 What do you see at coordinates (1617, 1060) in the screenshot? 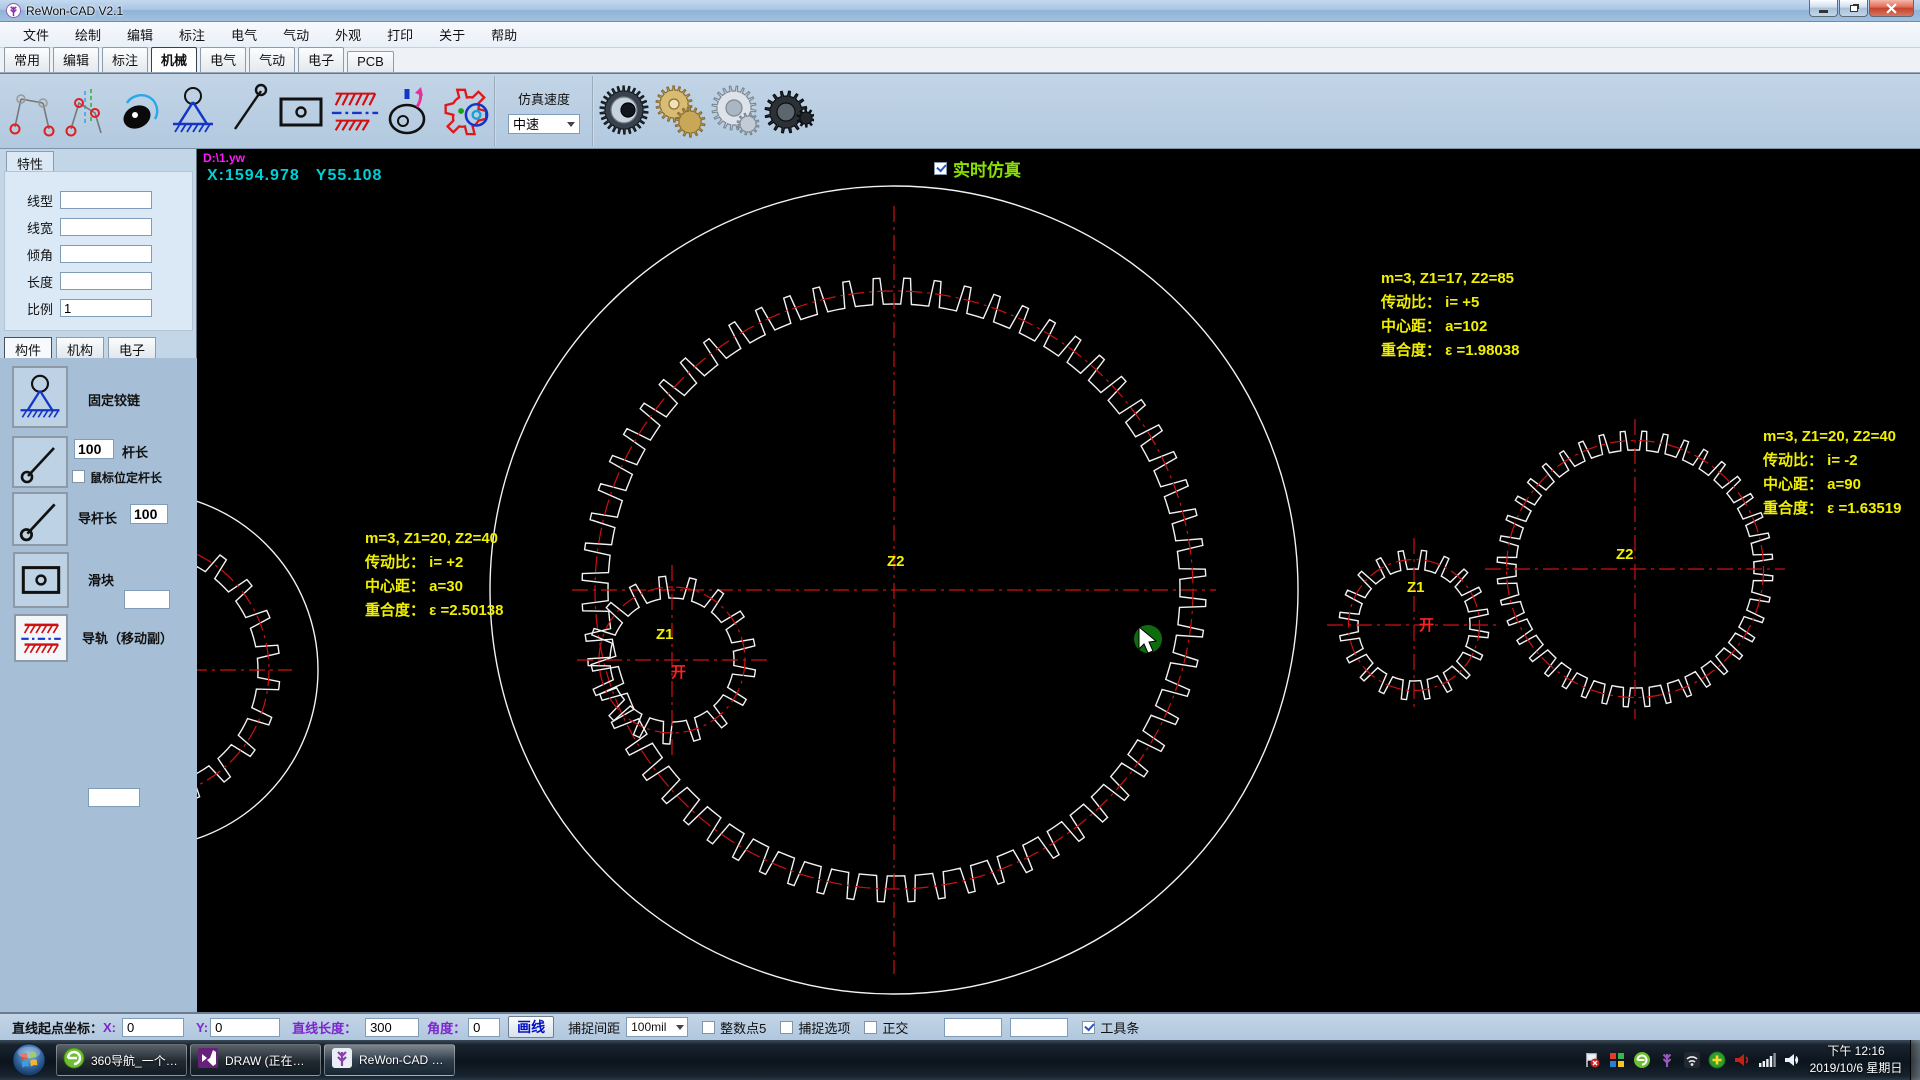
I see `app-grid-icon` at bounding box center [1617, 1060].